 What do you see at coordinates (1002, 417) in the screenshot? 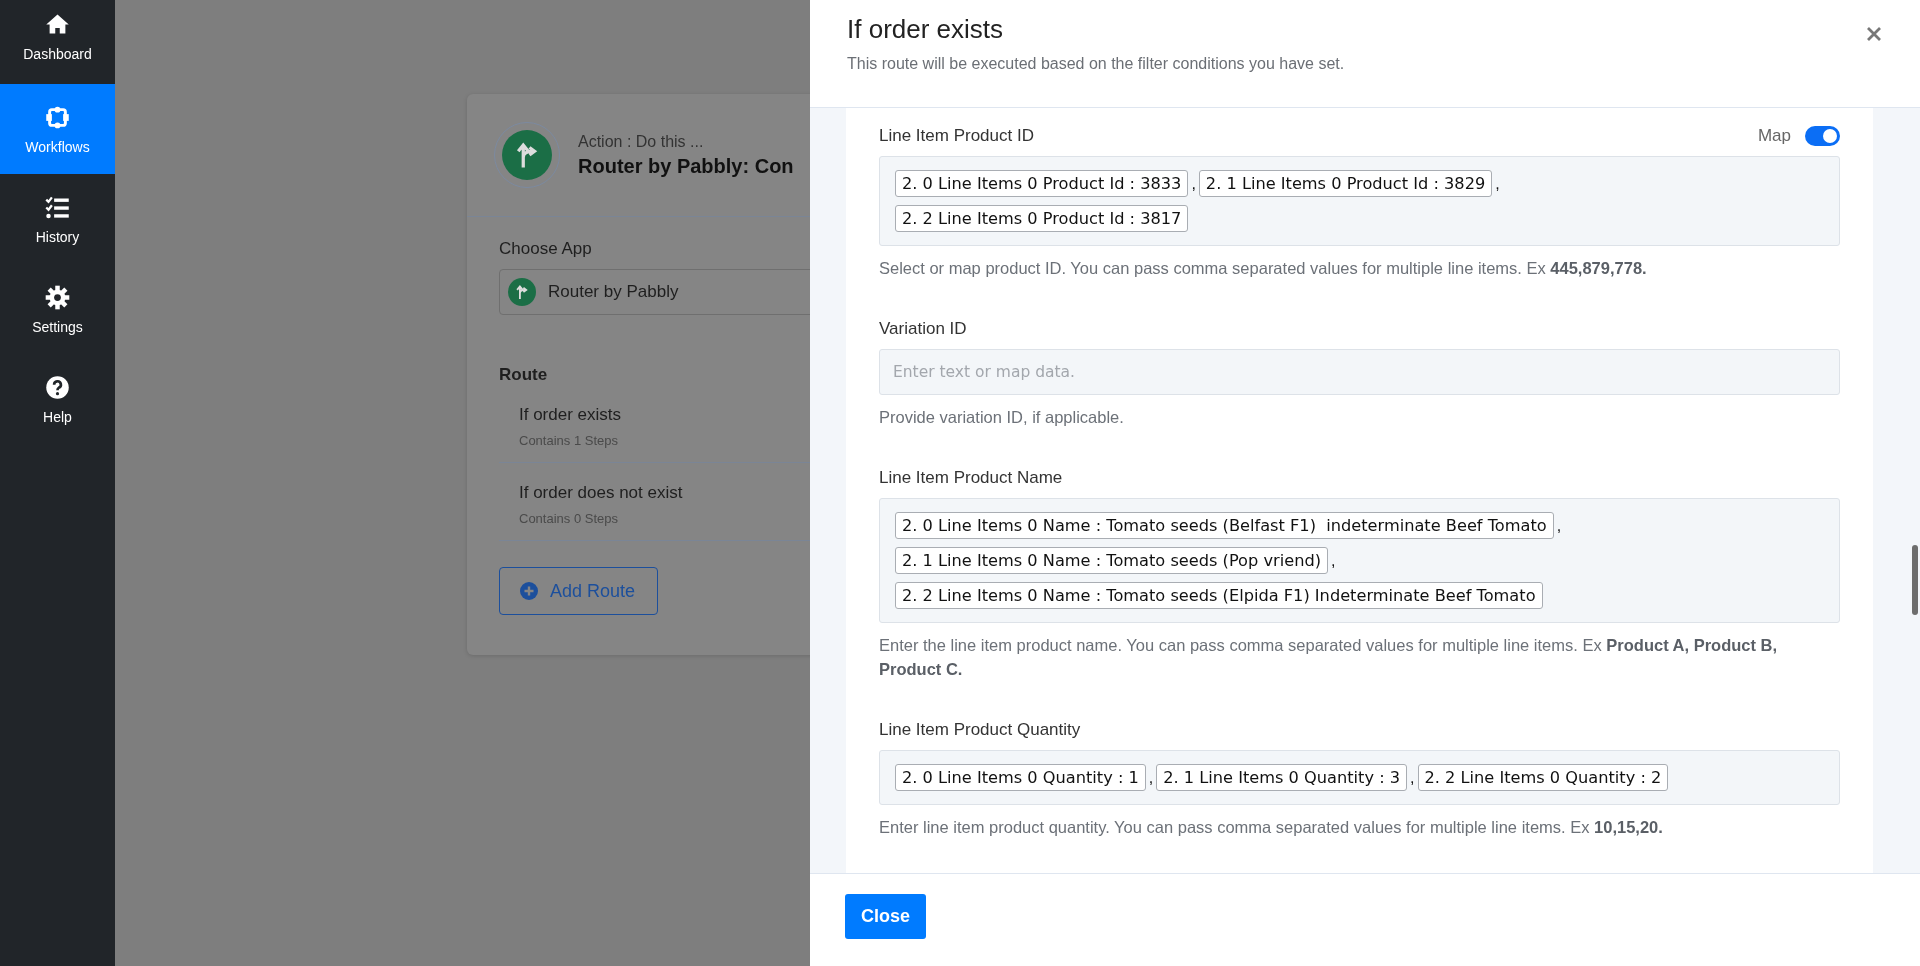
I see `help-text: Provide variation ID, if applicable.` at bounding box center [1002, 417].